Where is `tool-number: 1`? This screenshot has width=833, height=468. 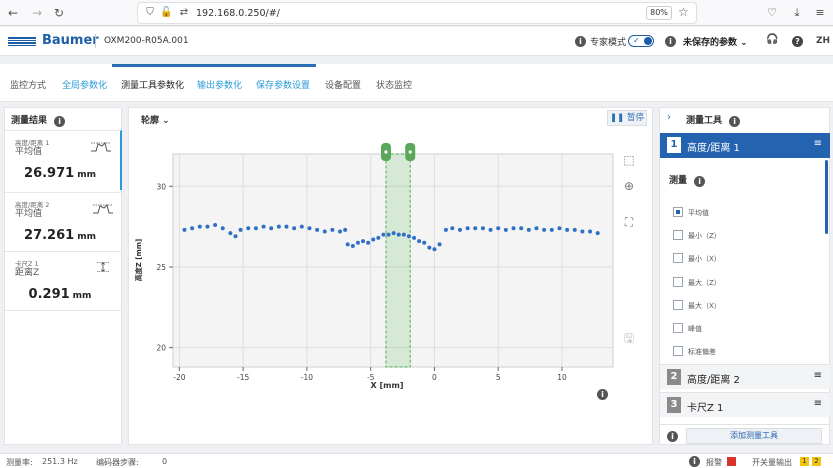 tool-number: 1 is located at coordinates (674, 145).